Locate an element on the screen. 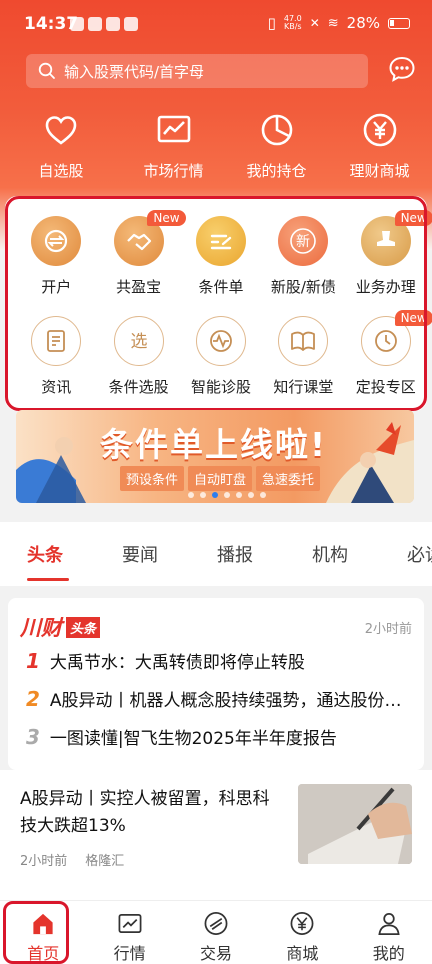 This screenshot has width=432, height=964. pen-hand-image is located at coordinates (355, 824).